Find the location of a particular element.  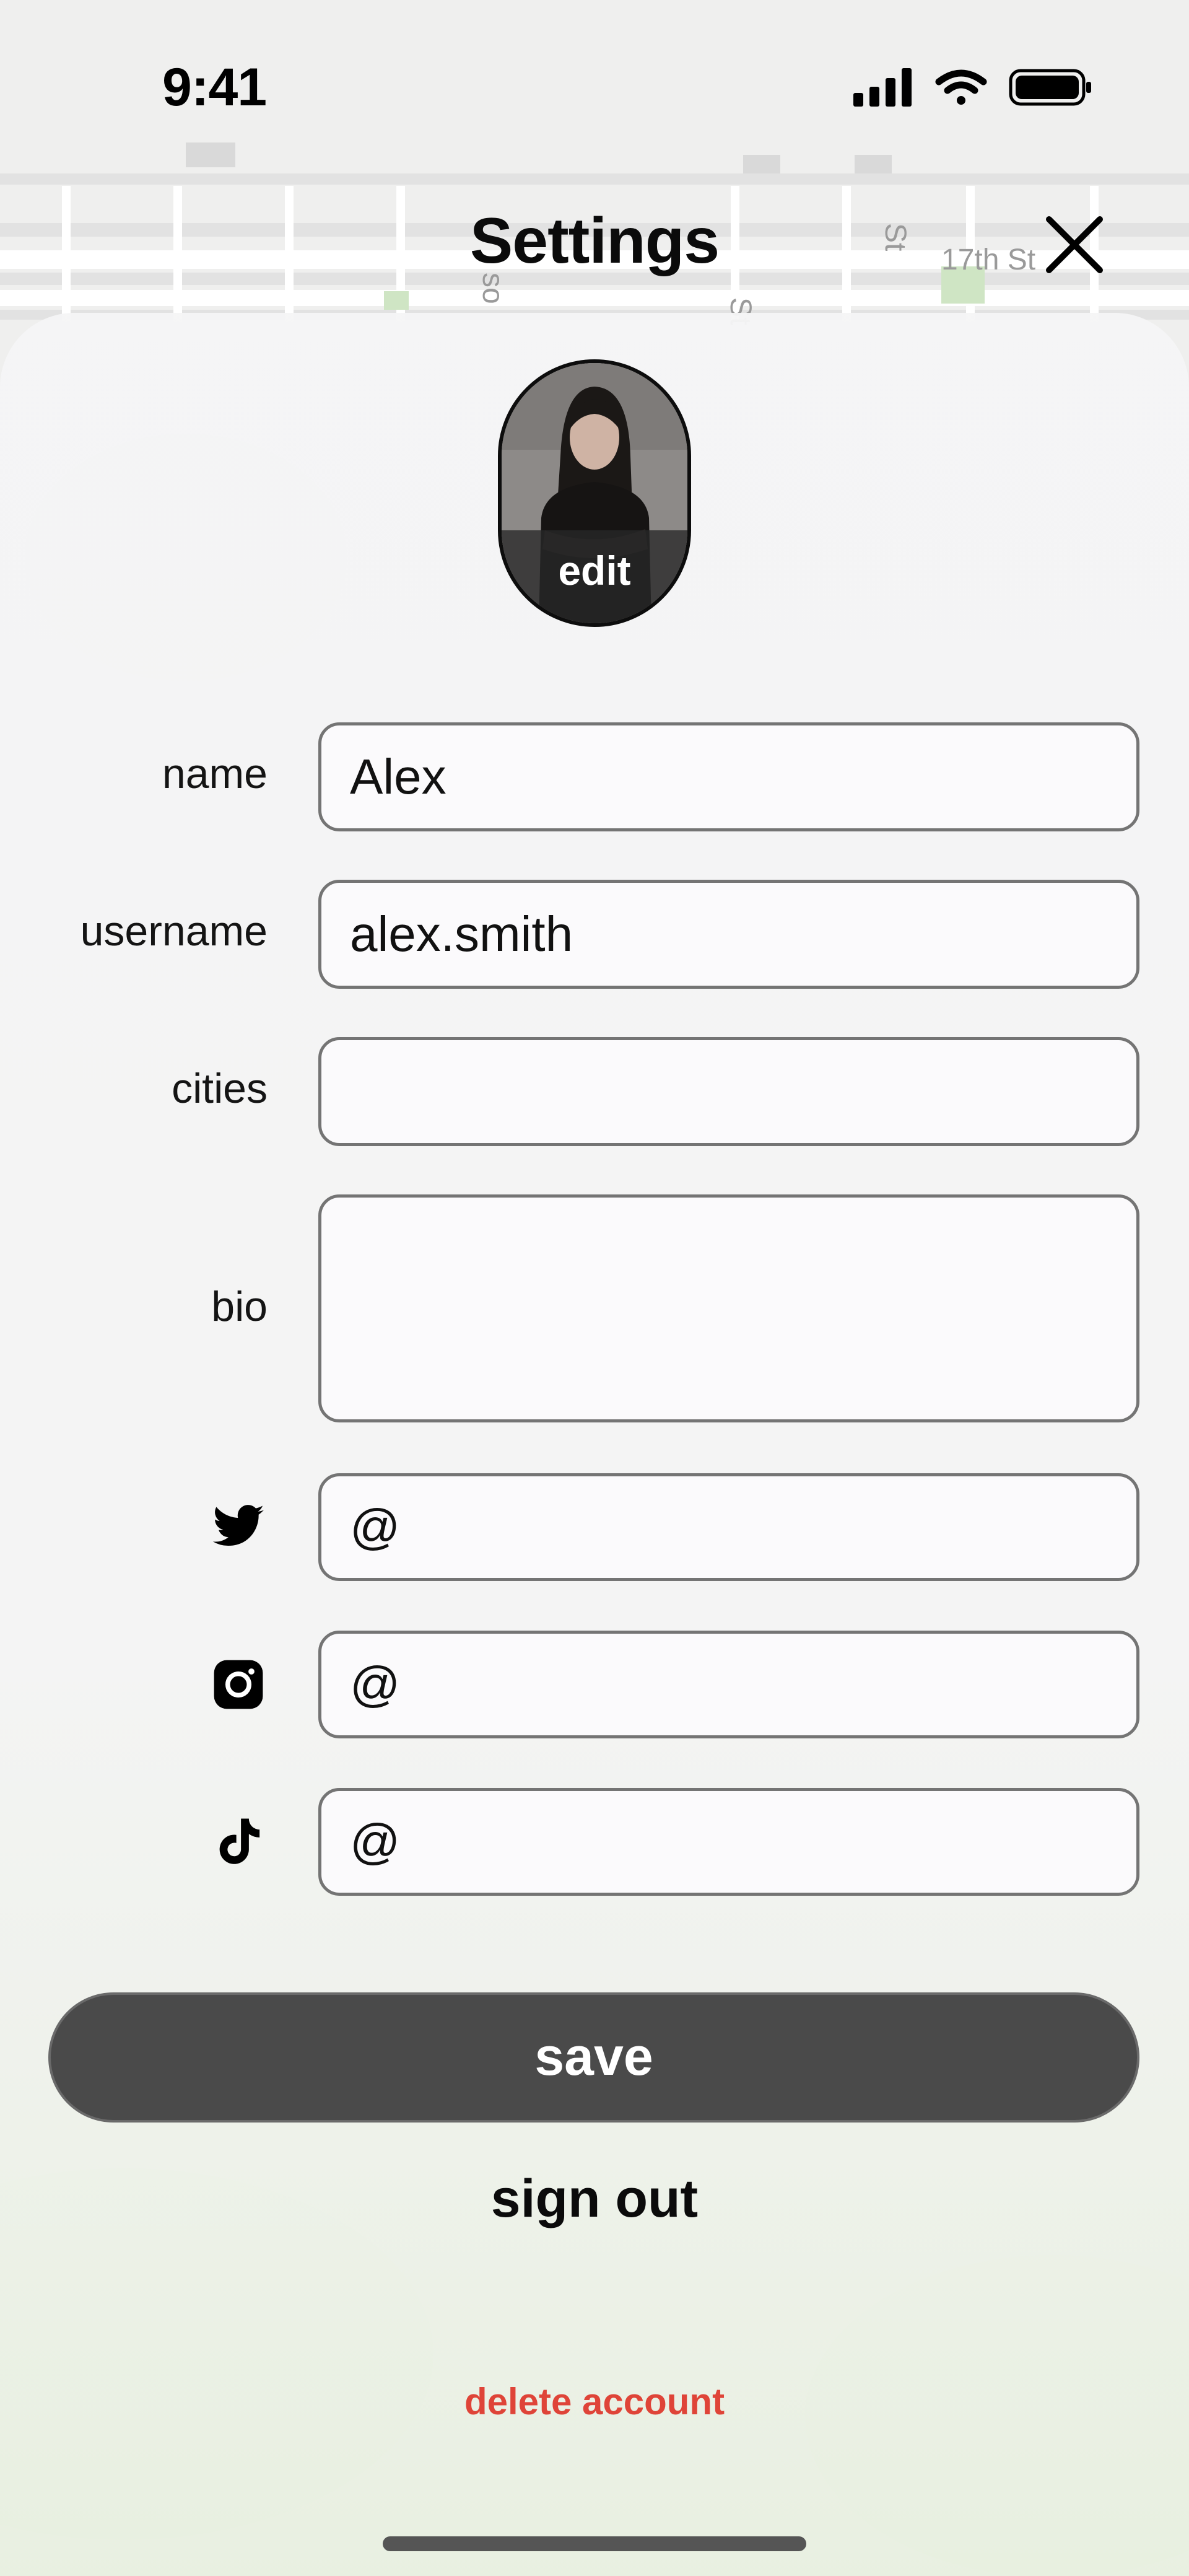

username-label: username is located at coordinates (174, 931).